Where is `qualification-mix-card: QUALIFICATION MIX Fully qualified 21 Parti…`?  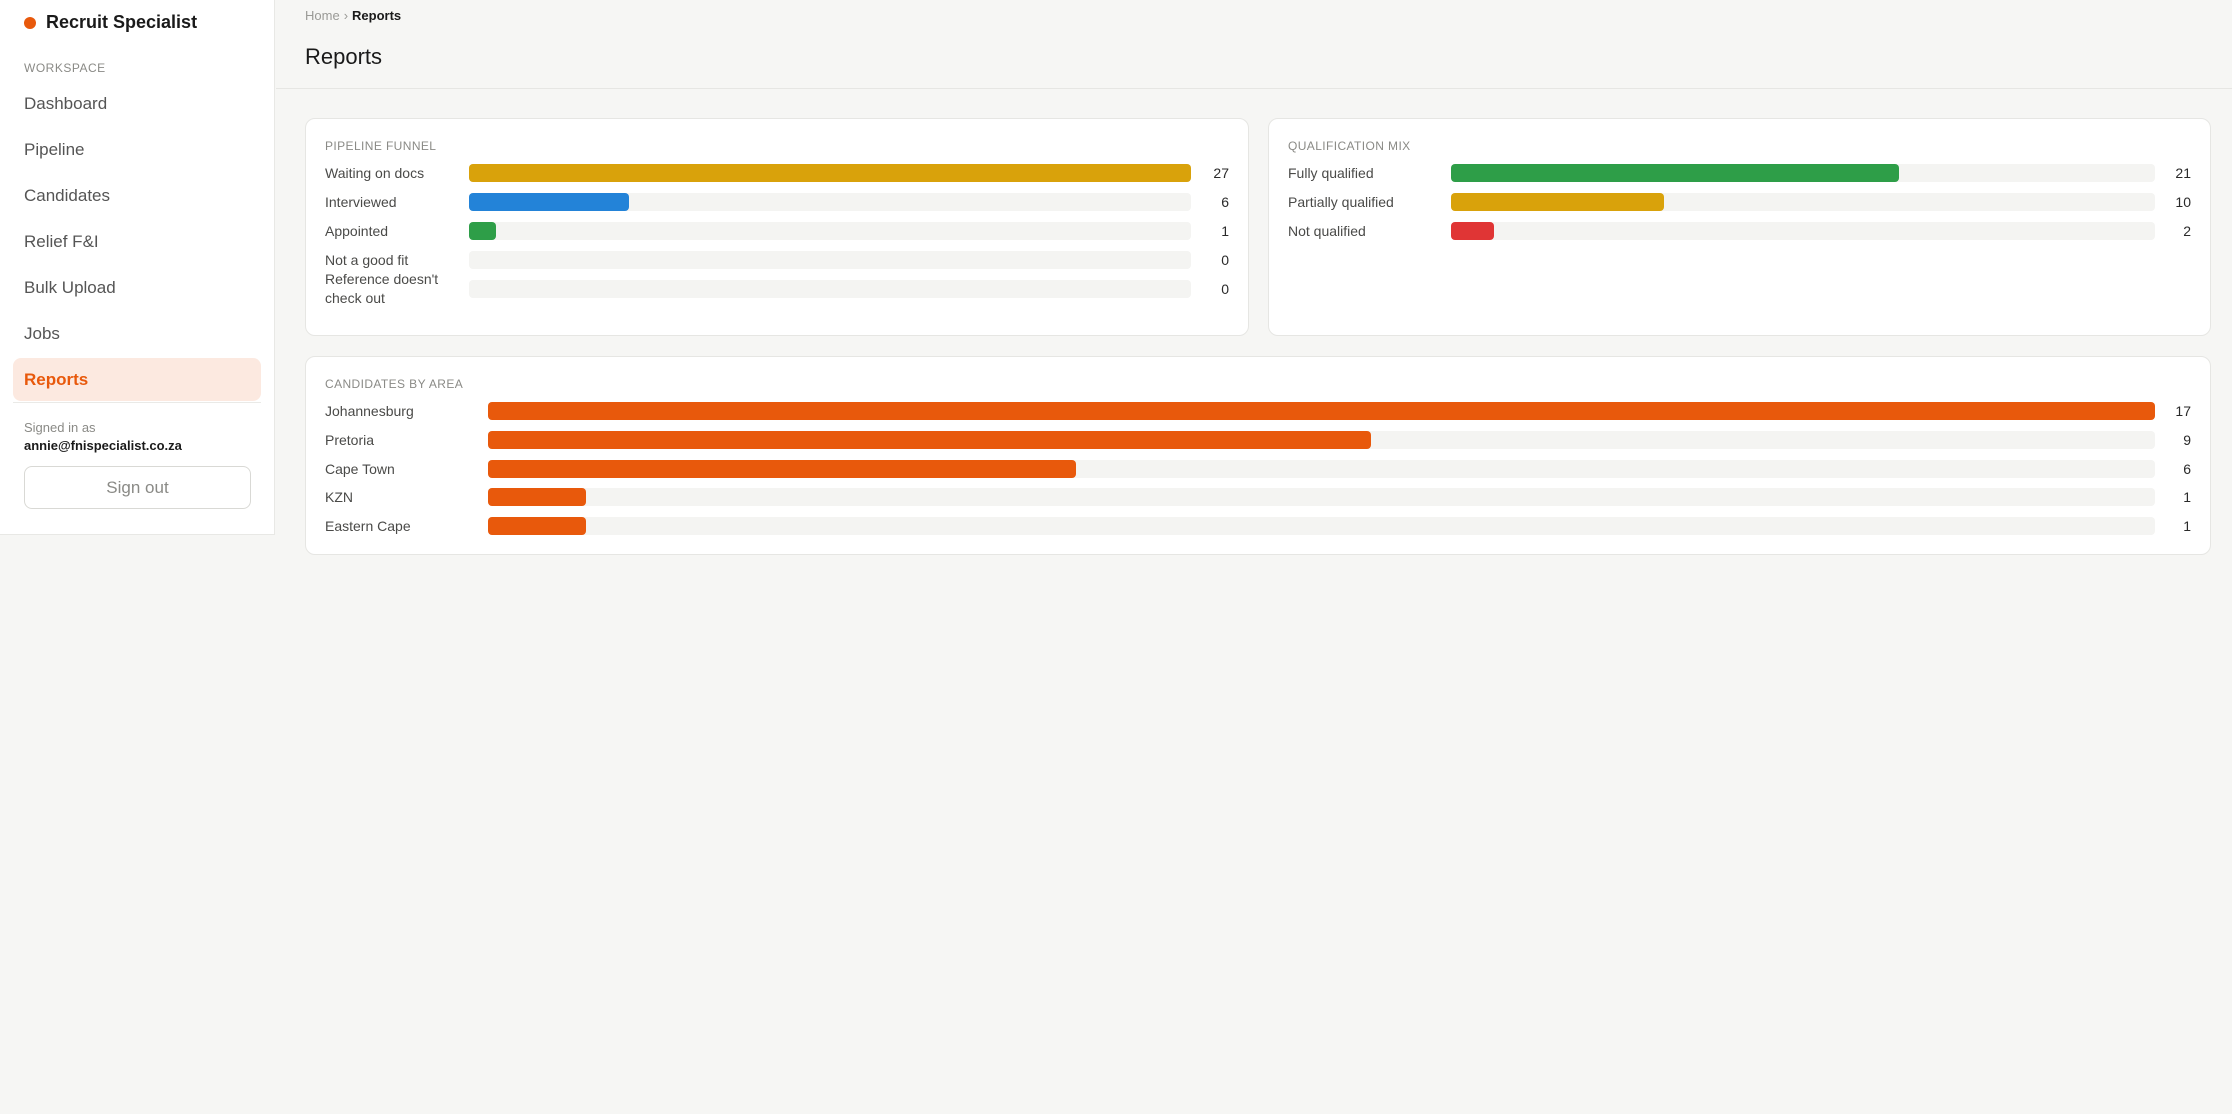
qualification-mix-card: QUALIFICATION MIX Fully qualified 21 Parti… is located at coordinates (1739, 227).